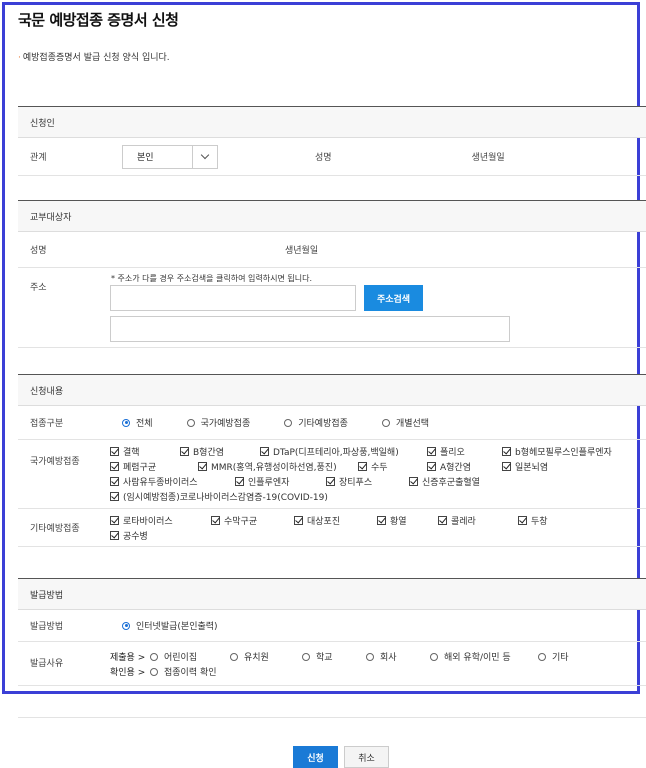 This screenshot has width=646, height=768. What do you see at coordinates (96, 58) in the screenshot?
I see `intro-label: 예방접종증명서 발급 신청 양식 입니다.` at bounding box center [96, 58].